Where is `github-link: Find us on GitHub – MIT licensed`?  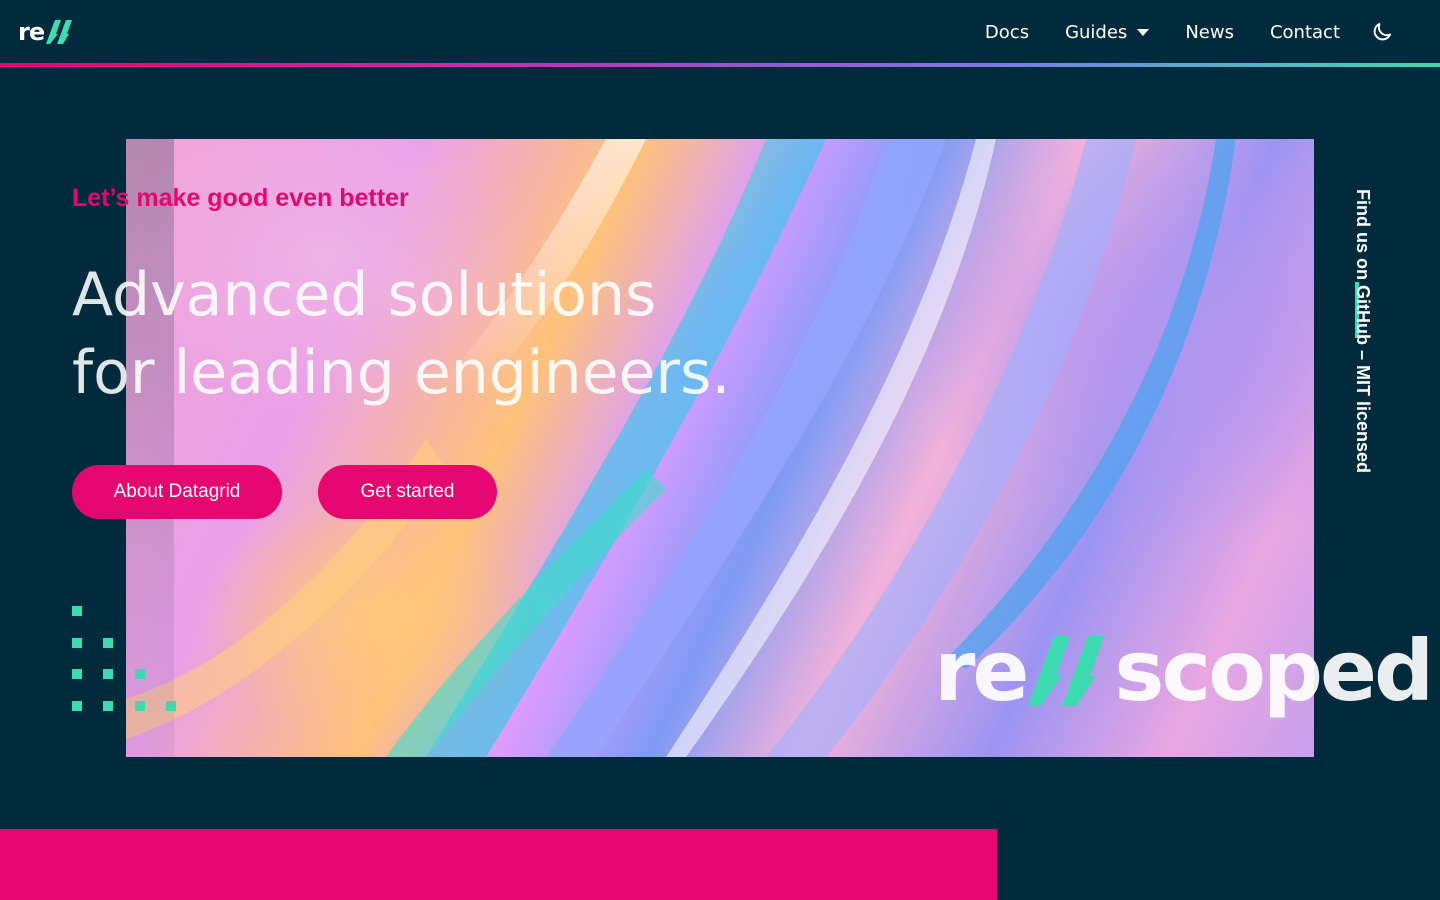 github-link: Find us on GitHub – MIT licensed is located at coordinates (1367, 334).